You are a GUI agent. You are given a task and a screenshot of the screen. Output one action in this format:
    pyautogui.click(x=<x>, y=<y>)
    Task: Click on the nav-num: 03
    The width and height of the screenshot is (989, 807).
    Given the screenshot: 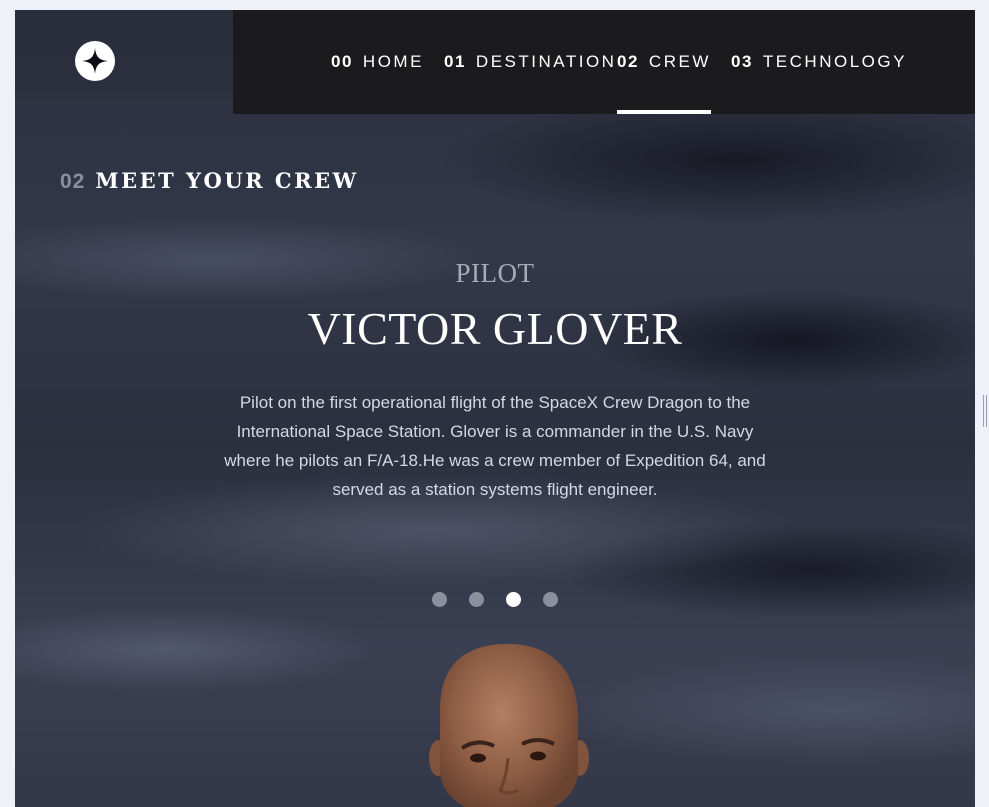 What is the action you would take?
    pyautogui.click(x=742, y=61)
    